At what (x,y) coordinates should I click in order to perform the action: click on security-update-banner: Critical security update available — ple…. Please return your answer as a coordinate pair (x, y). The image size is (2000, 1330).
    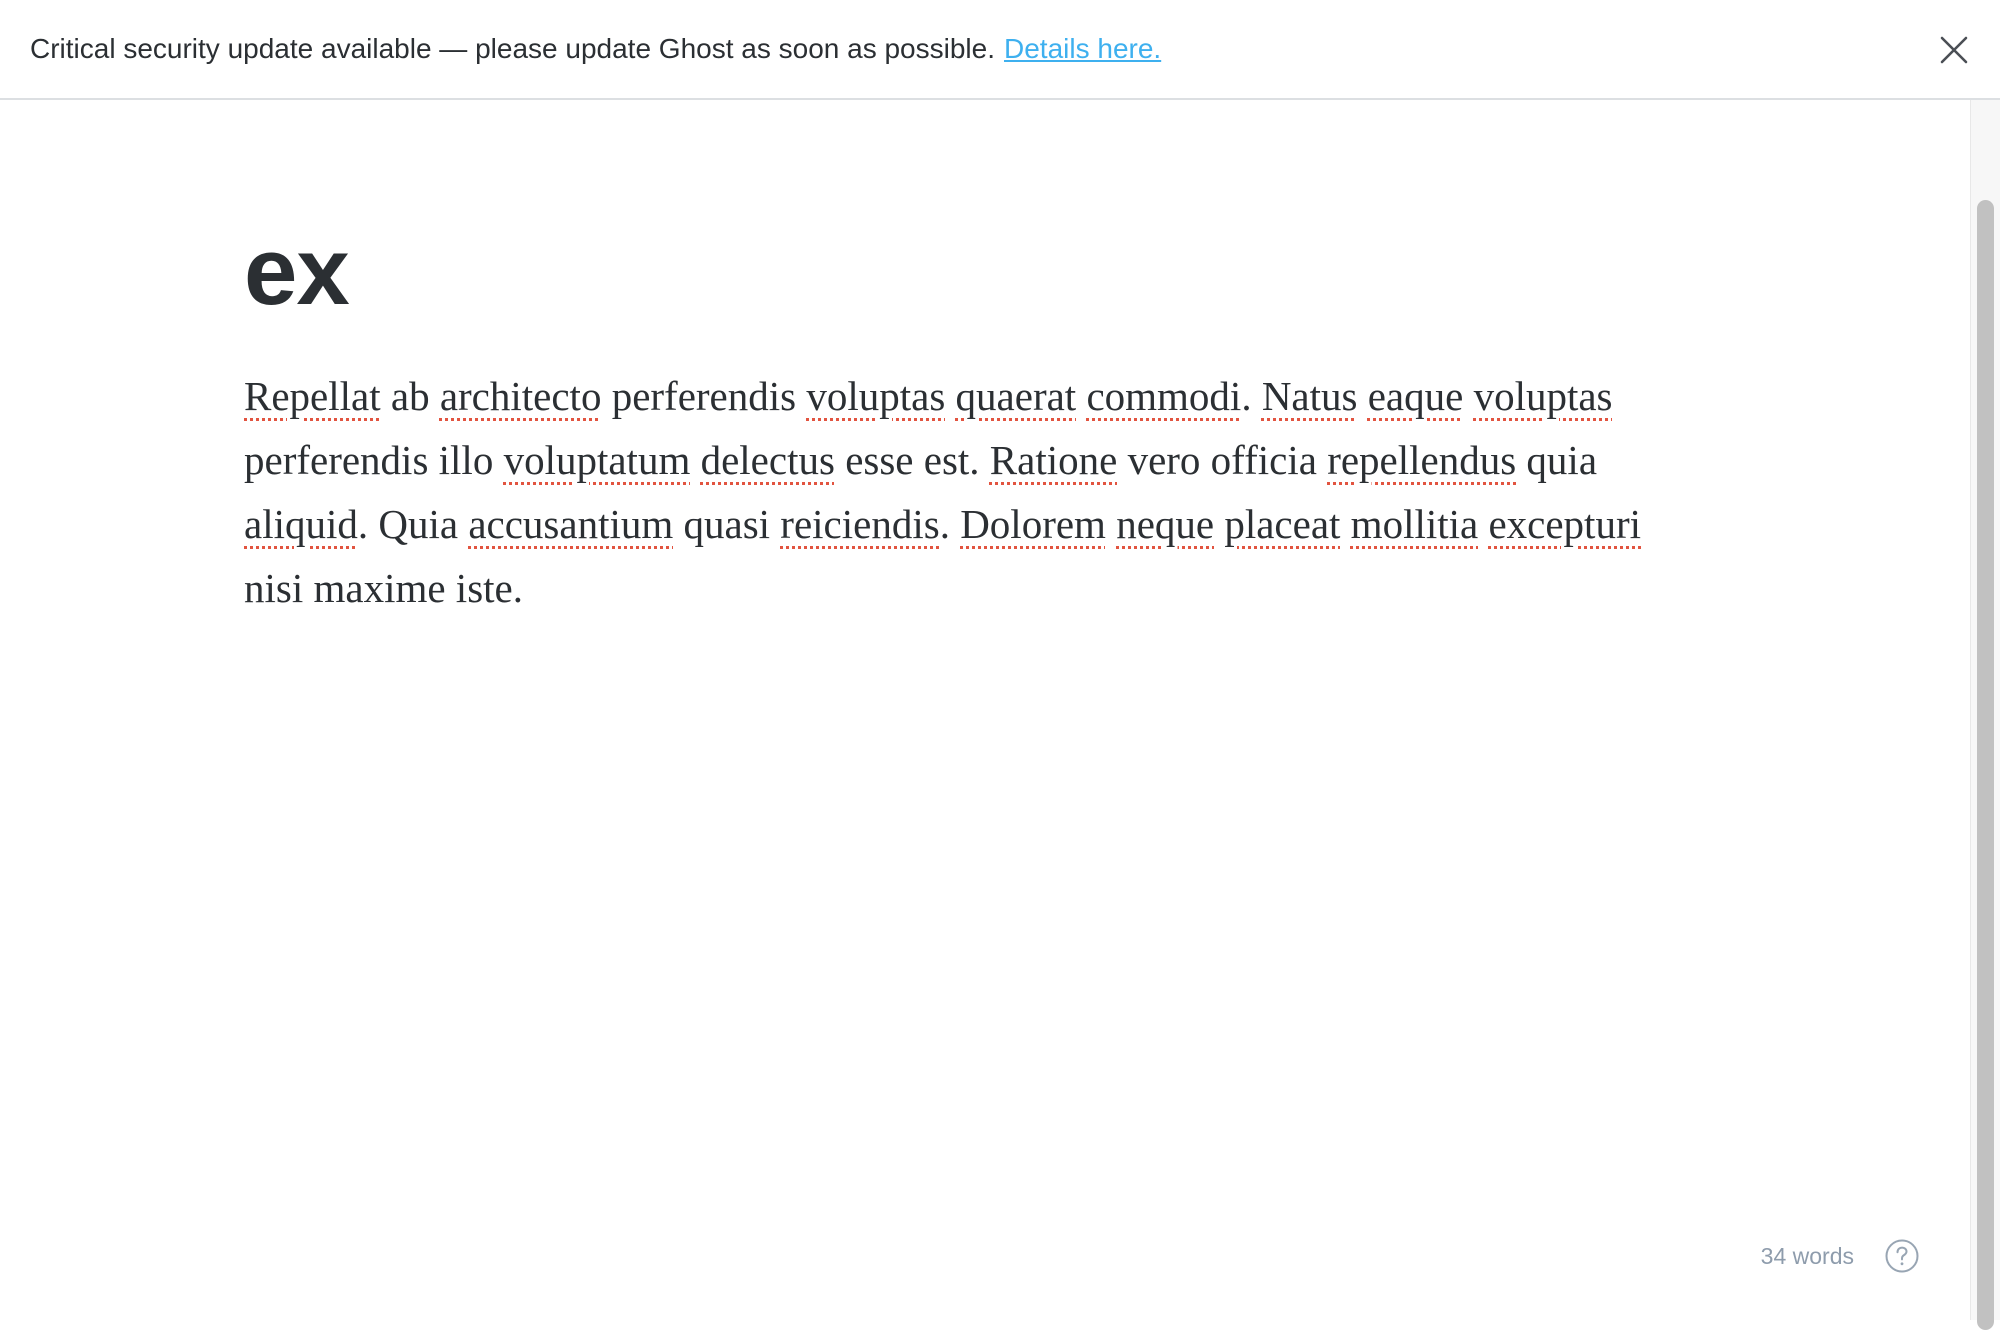
    Looking at the image, I should click on (1000, 50).